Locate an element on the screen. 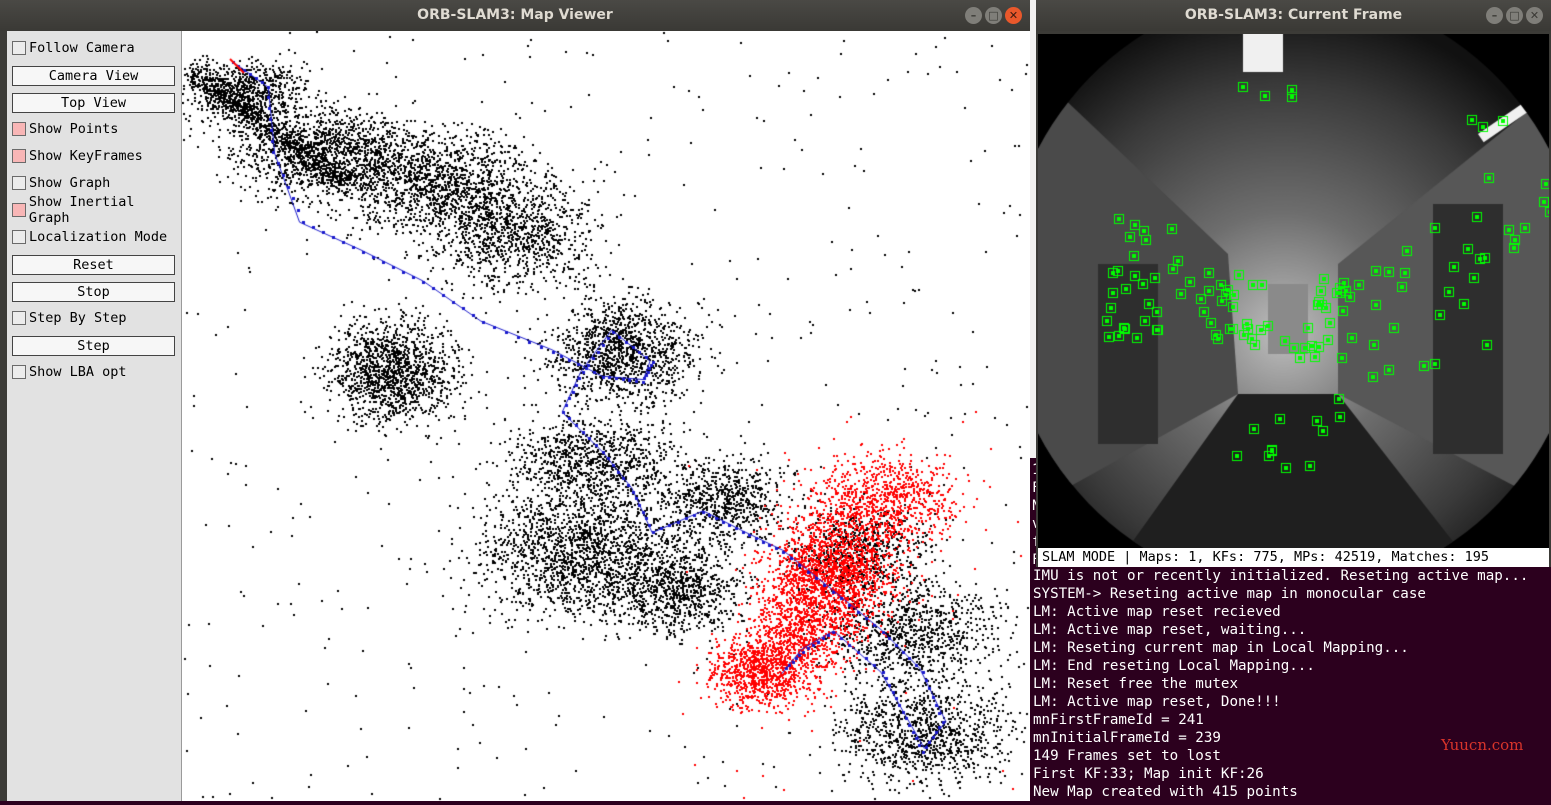 The image size is (1551, 805). show-inertial-graph-label: Show Inertial Graph is located at coordinates (81, 210).